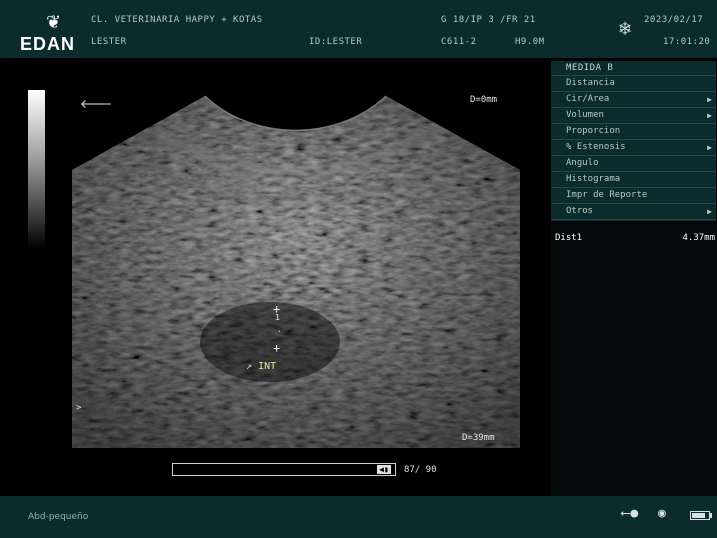 This screenshot has width=717, height=538. What do you see at coordinates (277, 317) in the screenshot?
I see `caliper-index: 1` at bounding box center [277, 317].